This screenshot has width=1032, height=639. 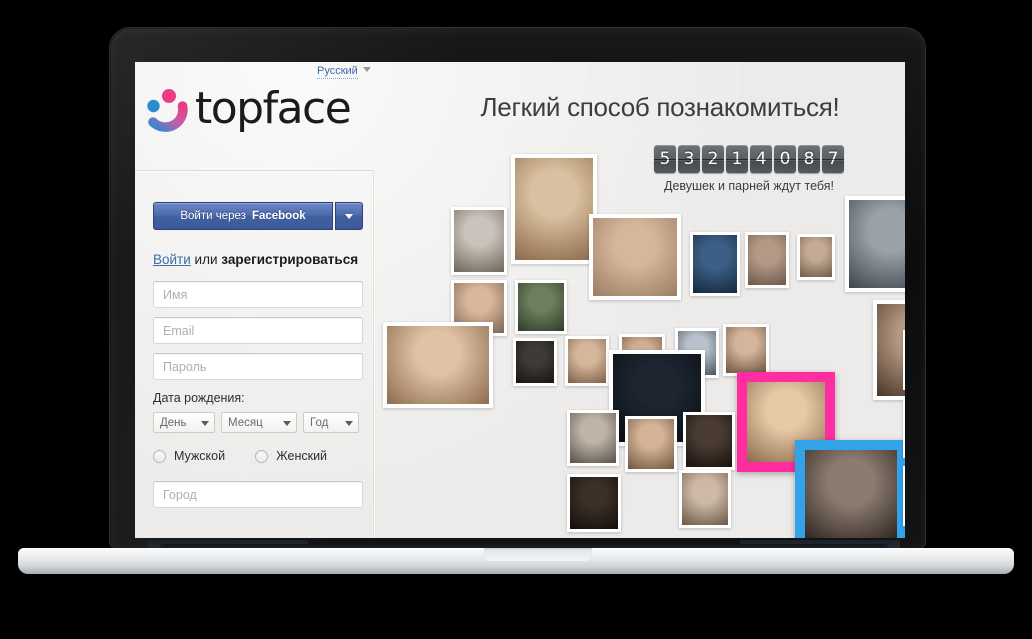 I want to click on name-input, so click(x=258, y=294).